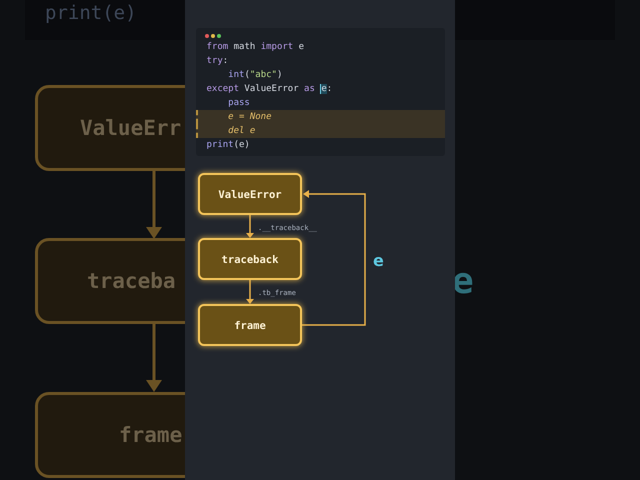 Image resolution: width=640 pixels, height=480 pixels. Describe the element at coordinates (91, 13) in the screenshot. I see `blurred-code-text: print(e)` at that location.